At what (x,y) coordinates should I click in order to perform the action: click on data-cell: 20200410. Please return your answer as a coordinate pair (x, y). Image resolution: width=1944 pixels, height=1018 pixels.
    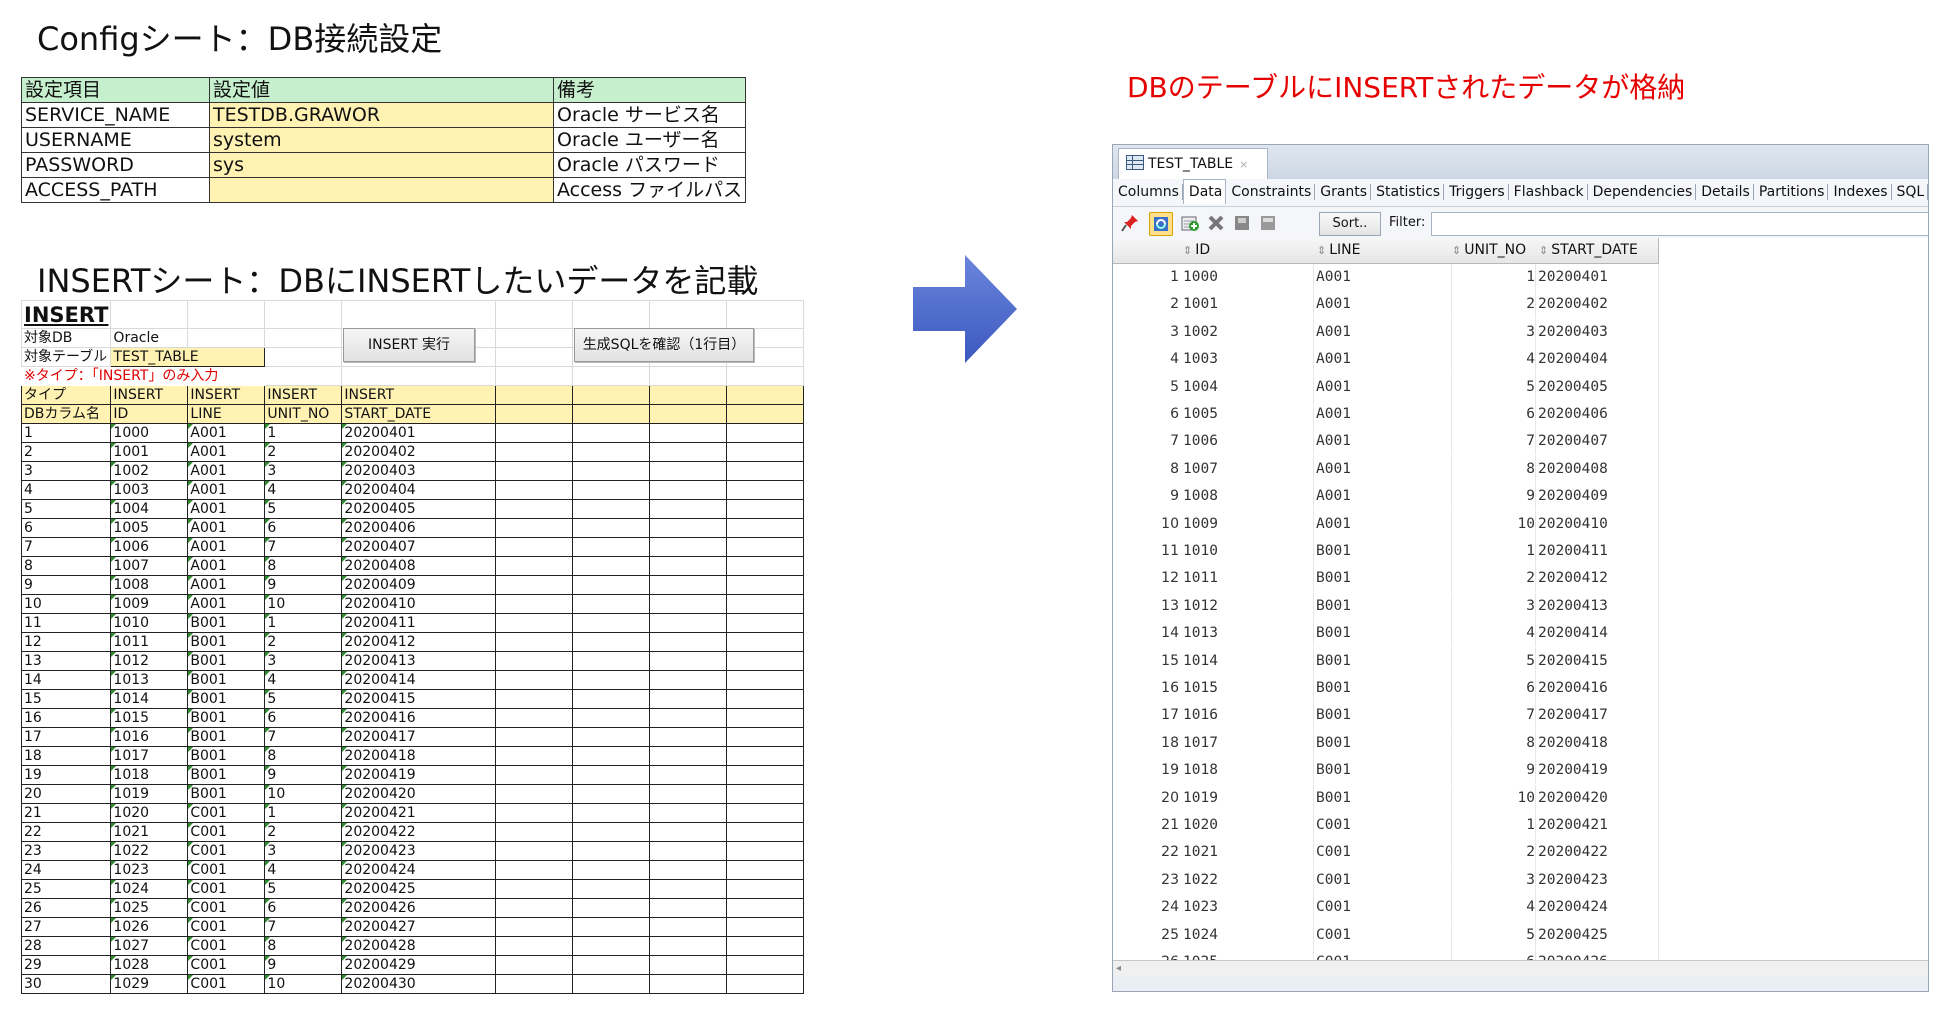
    Looking at the image, I should click on (419, 604).